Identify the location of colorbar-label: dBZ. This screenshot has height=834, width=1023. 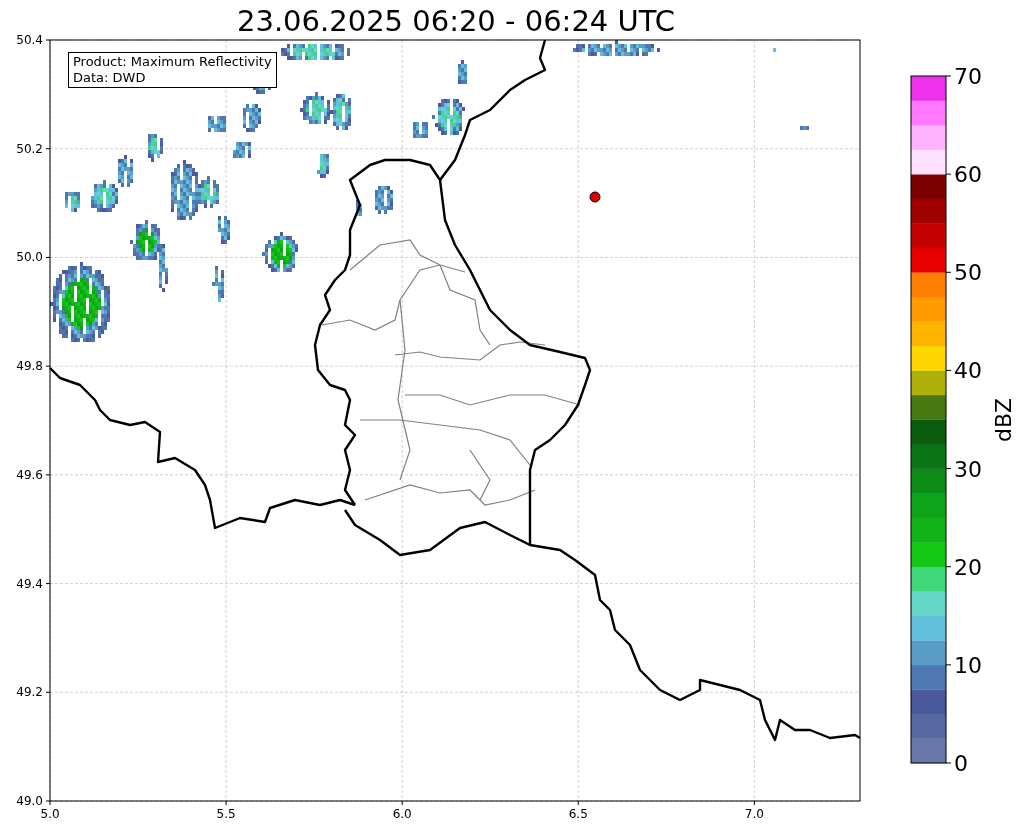
(1003, 420).